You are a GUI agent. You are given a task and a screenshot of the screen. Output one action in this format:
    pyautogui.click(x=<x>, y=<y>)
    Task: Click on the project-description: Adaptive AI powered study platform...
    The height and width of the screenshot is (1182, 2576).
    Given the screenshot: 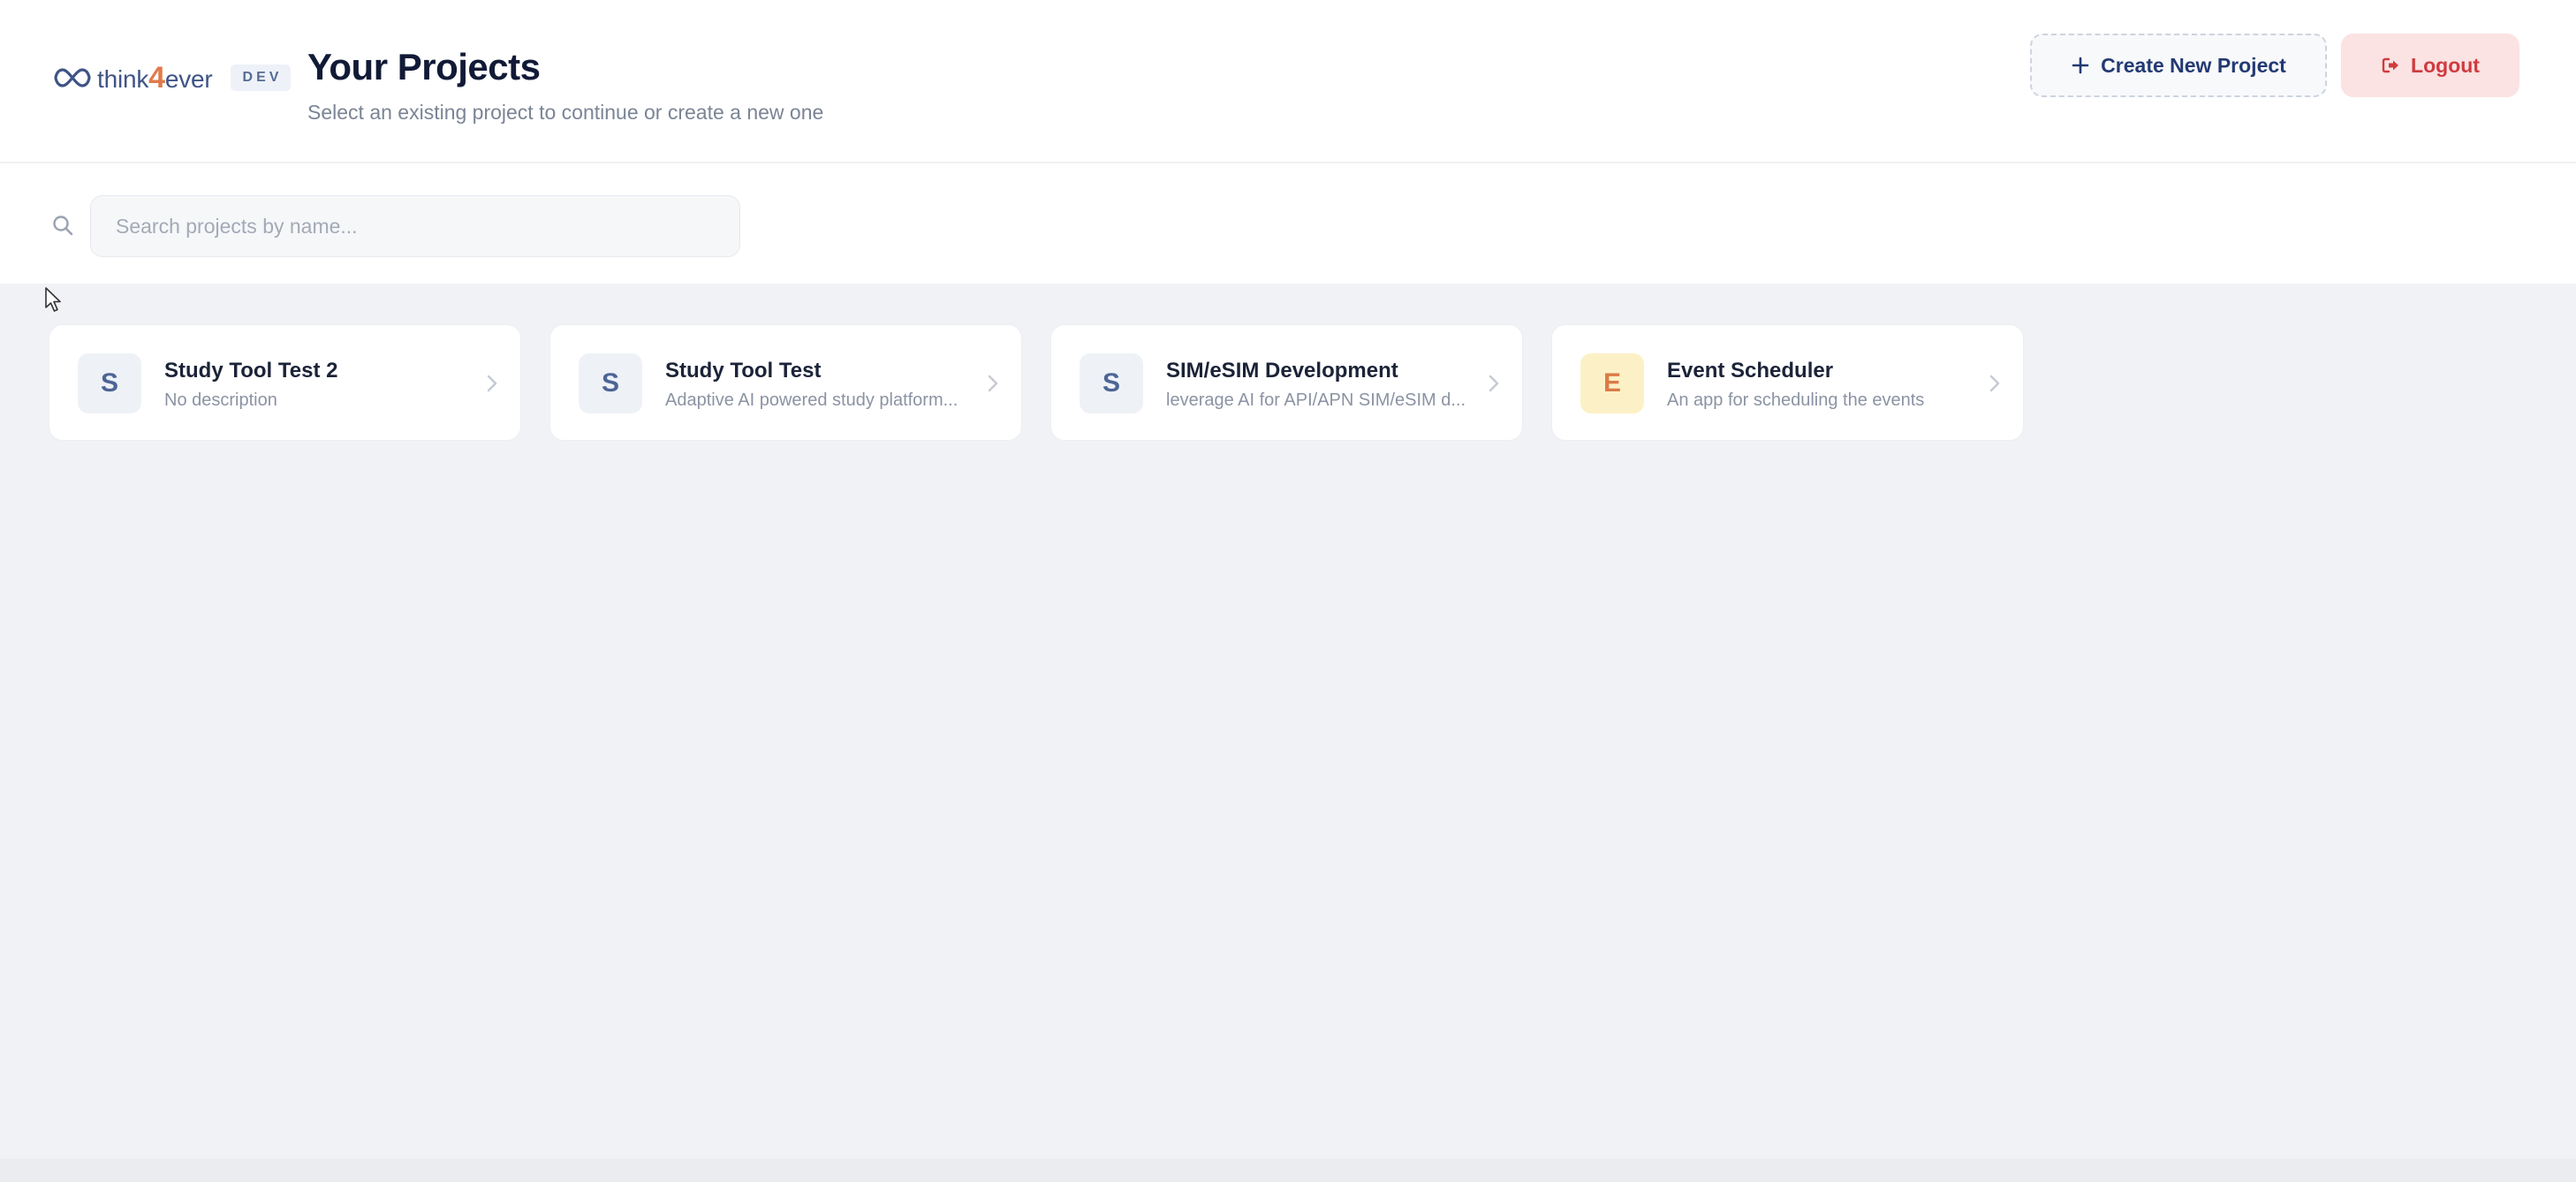 What is the action you would take?
    pyautogui.click(x=812, y=400)
    